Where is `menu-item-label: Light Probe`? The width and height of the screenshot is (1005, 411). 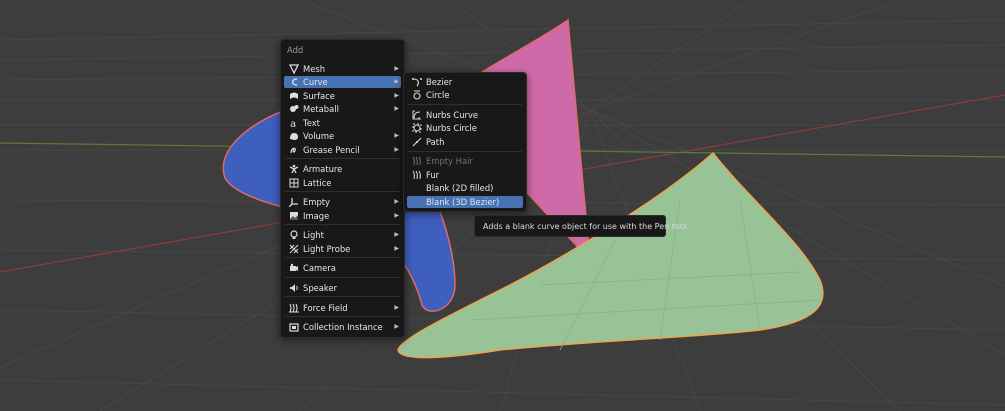
menu-item-label: Light Probe is located at coordinates (327, 249).